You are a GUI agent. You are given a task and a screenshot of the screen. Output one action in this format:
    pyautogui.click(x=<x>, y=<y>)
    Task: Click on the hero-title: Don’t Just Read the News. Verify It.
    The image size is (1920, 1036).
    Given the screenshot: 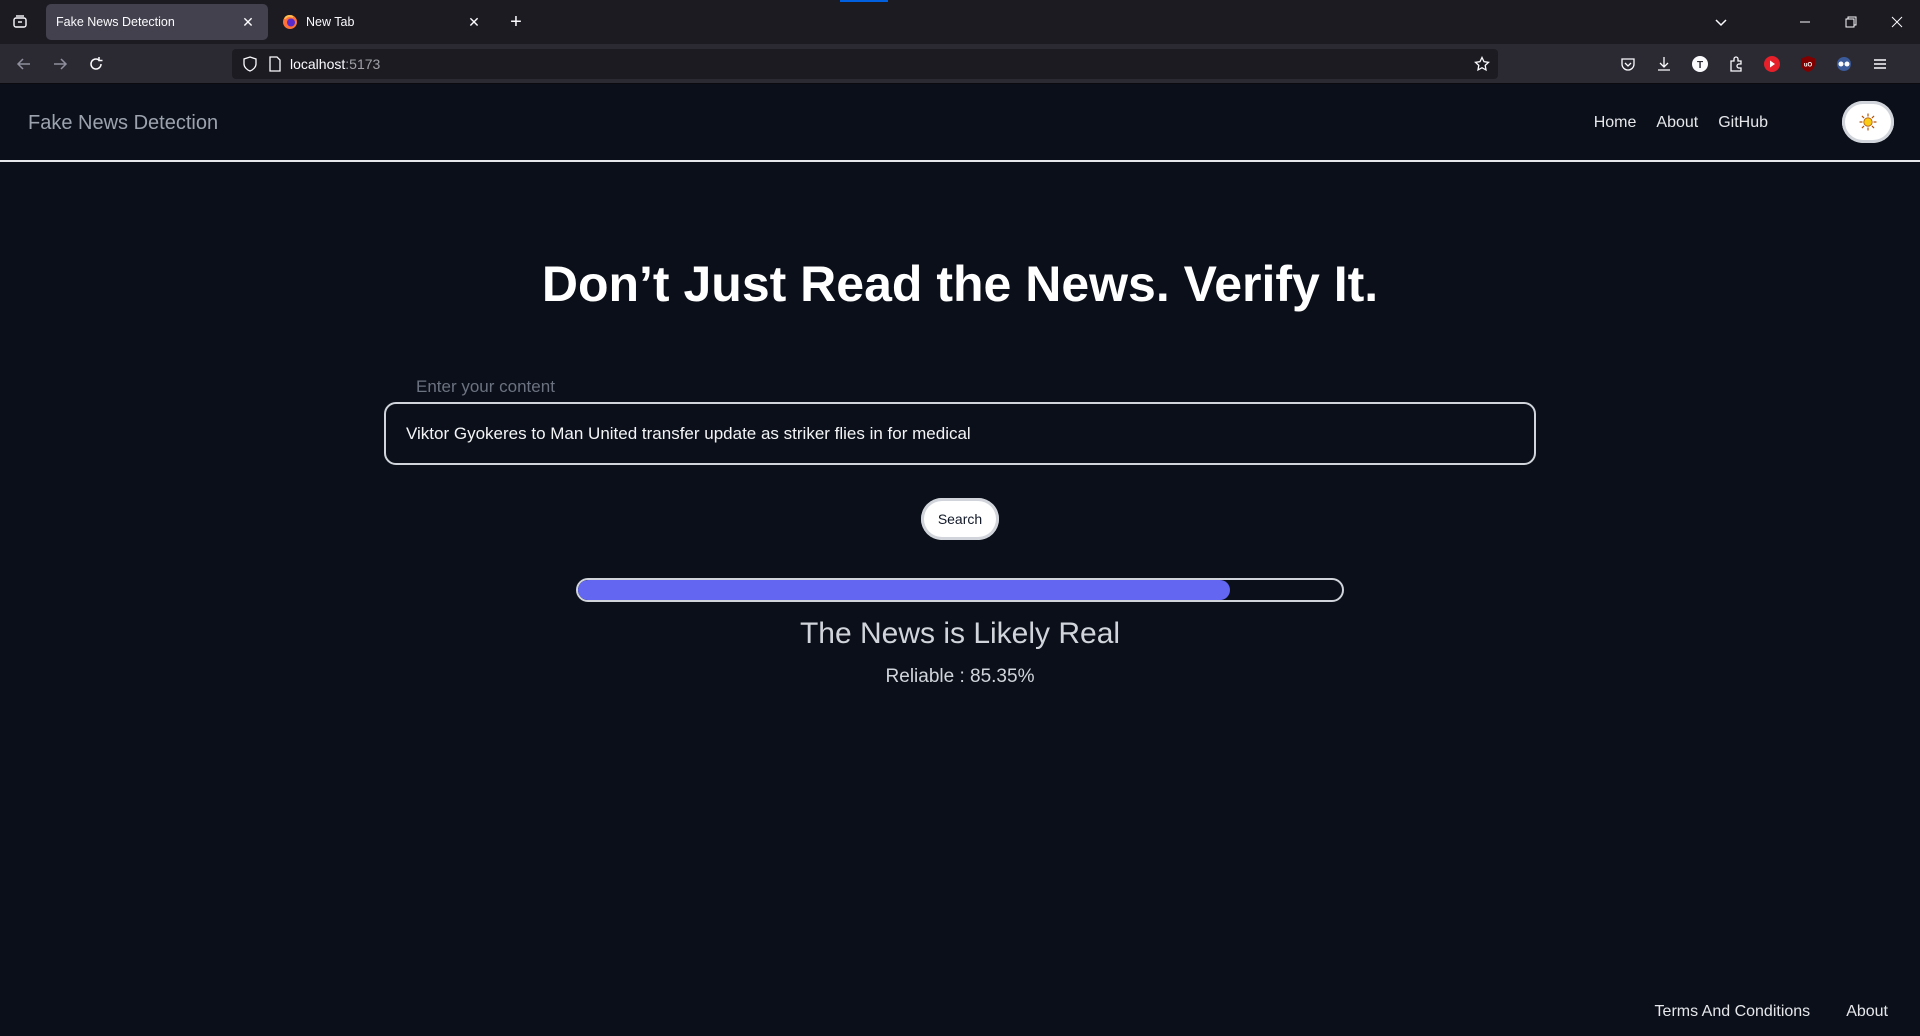 What is the action you would take?
    pyautogui.click(x=960, y=284)
    